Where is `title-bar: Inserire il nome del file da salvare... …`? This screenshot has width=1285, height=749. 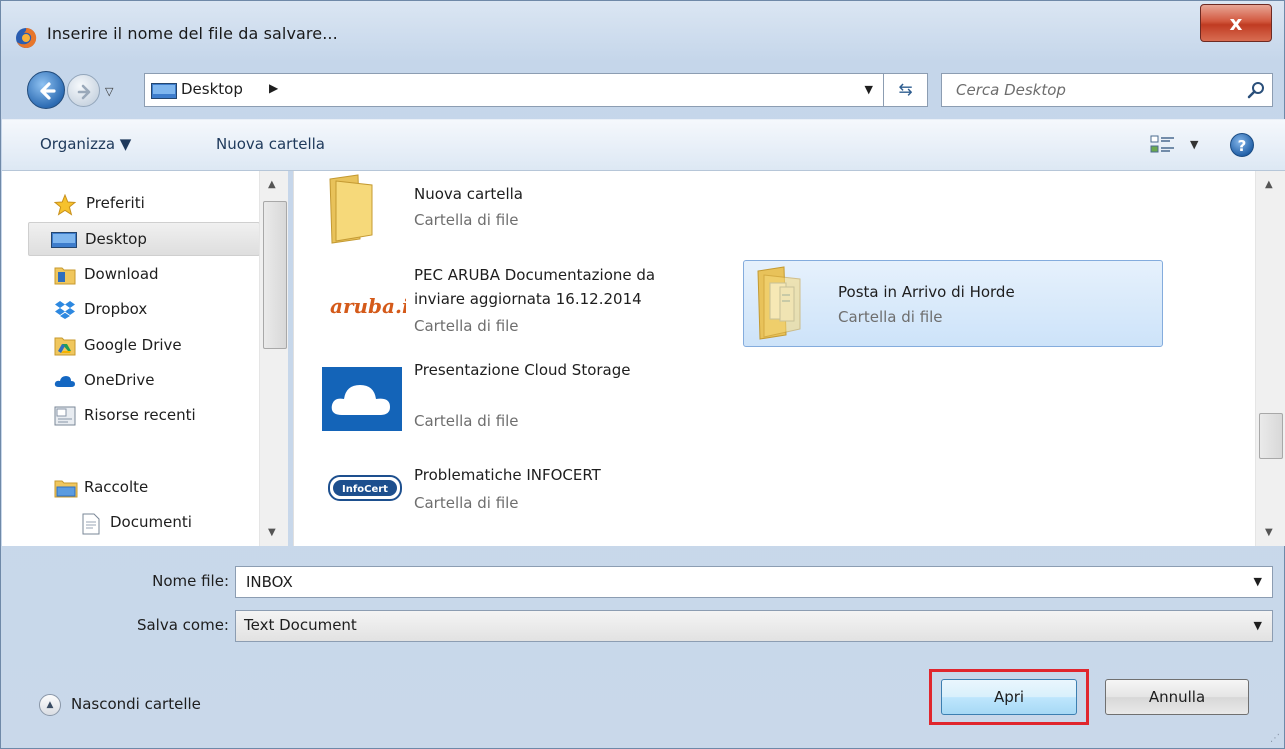
title-bar: Inserire il nome del file da salvare... … is located at coordinates (642, 34).